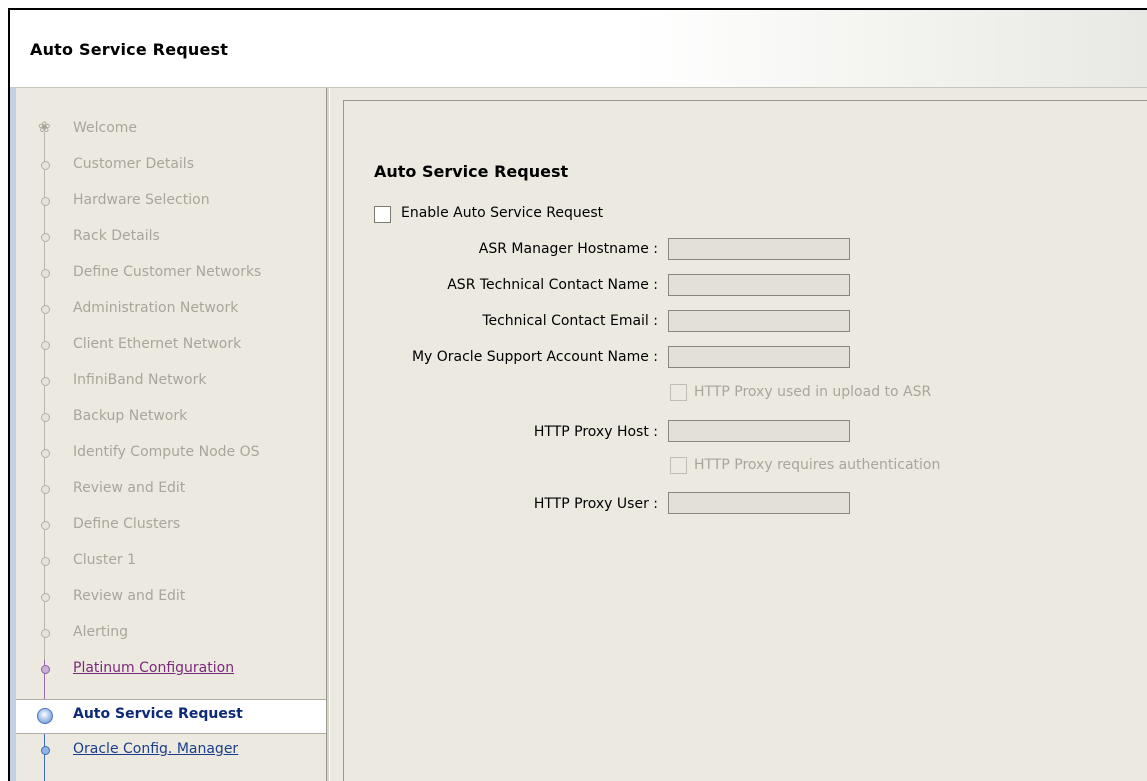  What do you see at coordinates (171, 240) in the screenshot?
I see `nav-item-rack-details: Rack Details` at bounding box center [171, 240].